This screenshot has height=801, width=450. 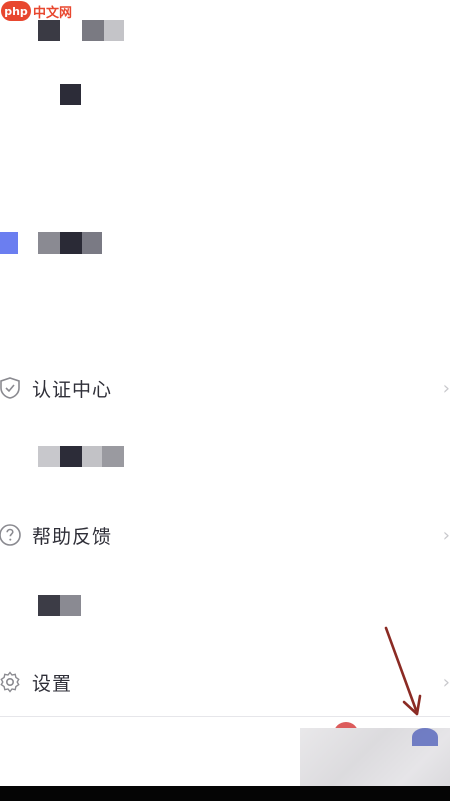 I want to click on menu-item-help-feedback: 帮助反馈 ›, so click(x=225, y=535).